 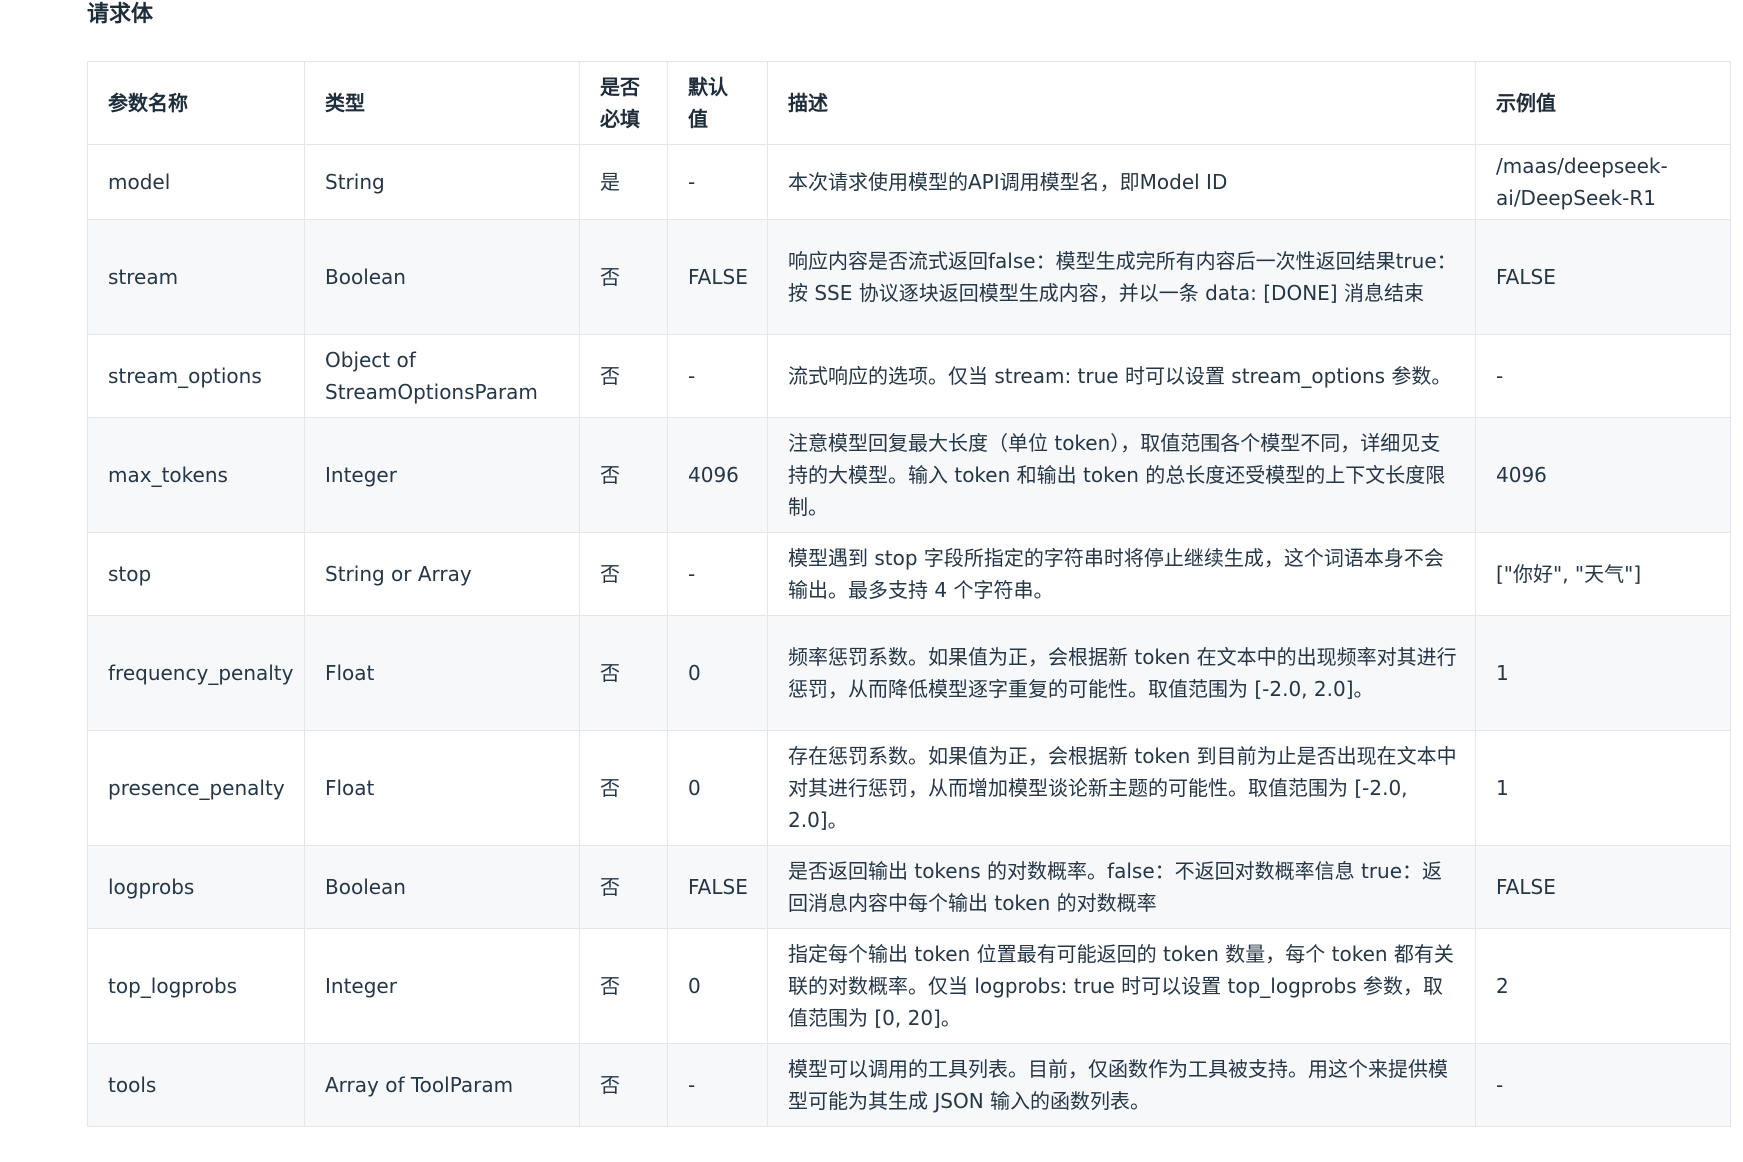 What do you see at coordinates (1603, 182) in the screenshot?
I see `cell-example: /maas/deepseek-ai/DeepSeek-R1` at bounding box center [1603, 182].